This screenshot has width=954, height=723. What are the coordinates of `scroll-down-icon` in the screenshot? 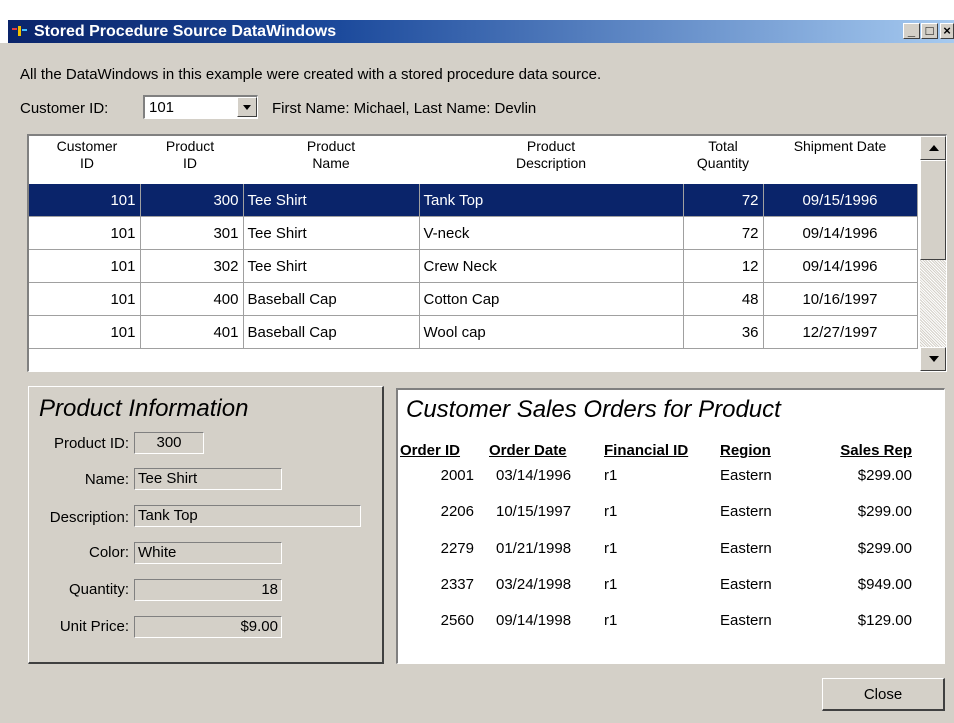 It's located at (933, 359).